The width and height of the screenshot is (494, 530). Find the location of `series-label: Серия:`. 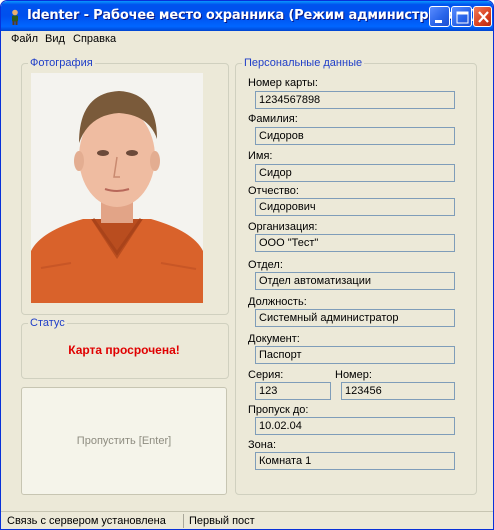

series-label: Серия: is located at coordinates (266, 375).